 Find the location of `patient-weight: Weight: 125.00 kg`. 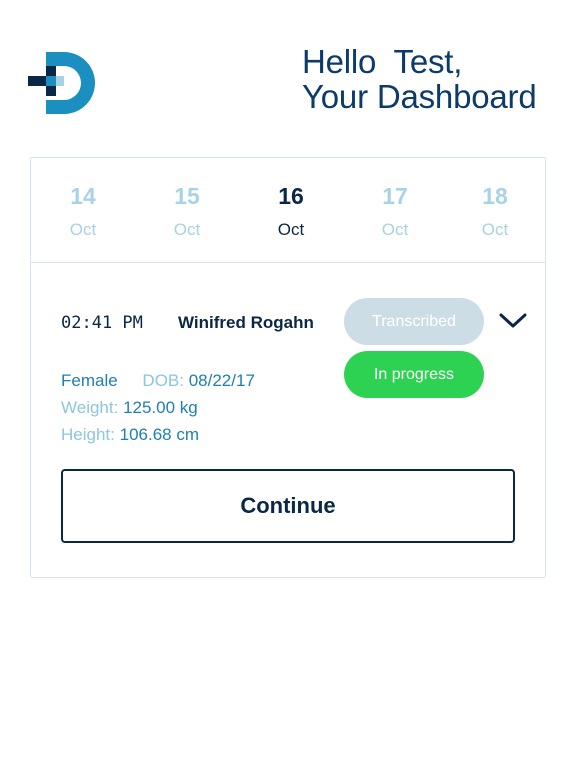

patient-weight: Weight: 125.00 kg is located at coordinates (129, 408).